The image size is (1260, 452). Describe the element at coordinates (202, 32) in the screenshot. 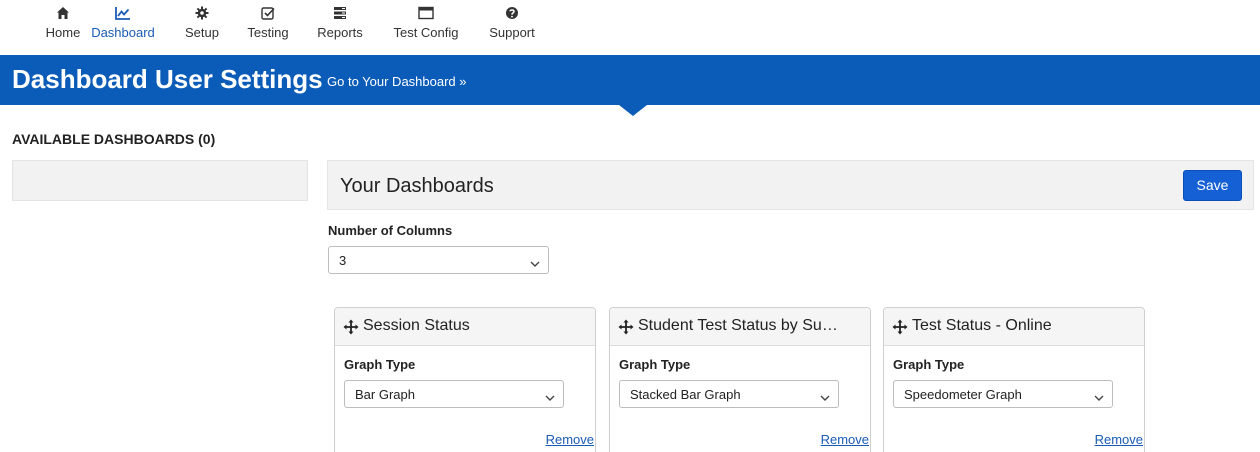

I see `nav-setup-label: Setup` at that location.